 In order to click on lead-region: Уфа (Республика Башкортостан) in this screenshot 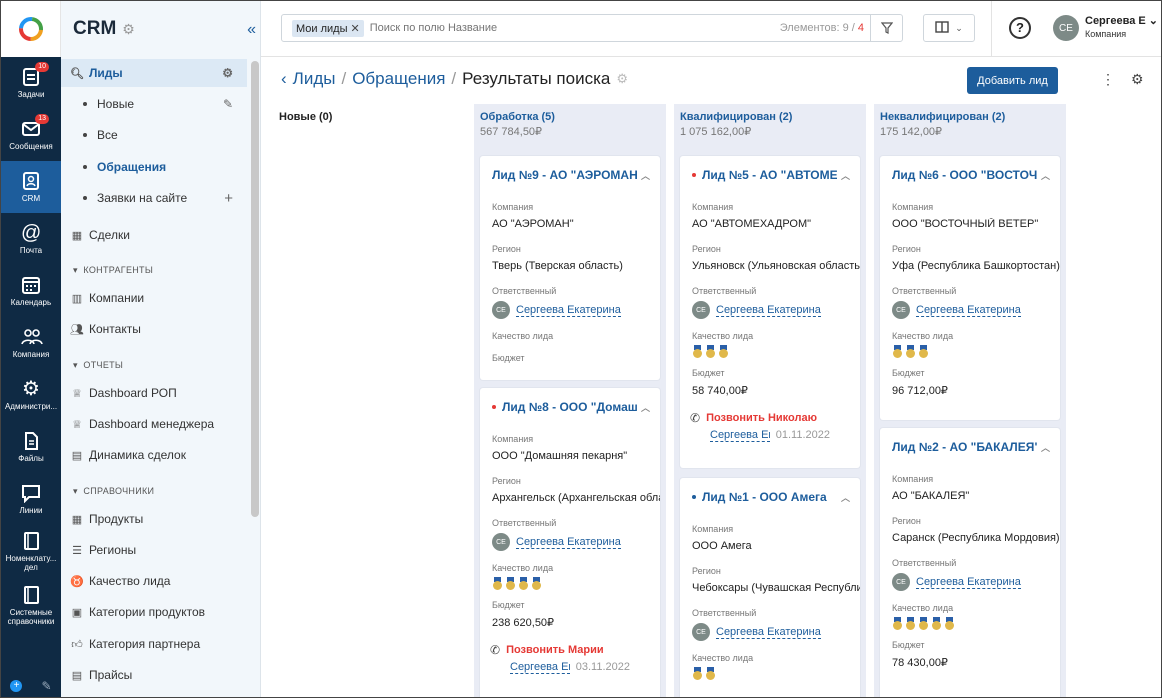, I will do `click(976, 266)`.